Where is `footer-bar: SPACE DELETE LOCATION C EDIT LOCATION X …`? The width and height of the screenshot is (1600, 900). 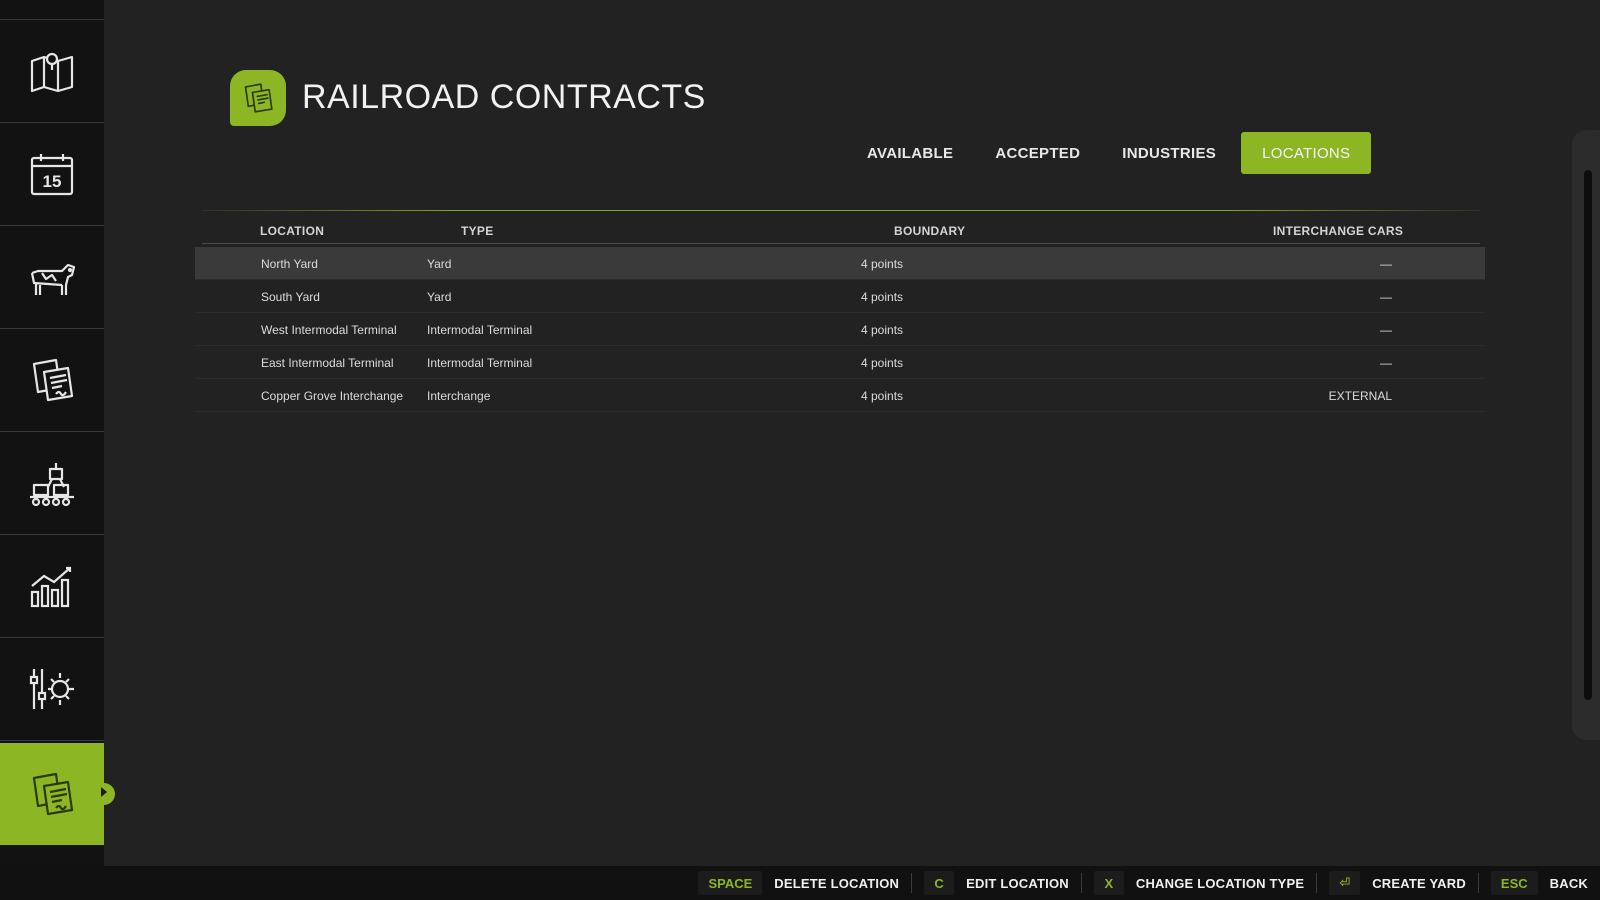 footer-bar: SPACE DELETE LOCATION C EDIT LOCATION X … is located at coordinates (800, 883).